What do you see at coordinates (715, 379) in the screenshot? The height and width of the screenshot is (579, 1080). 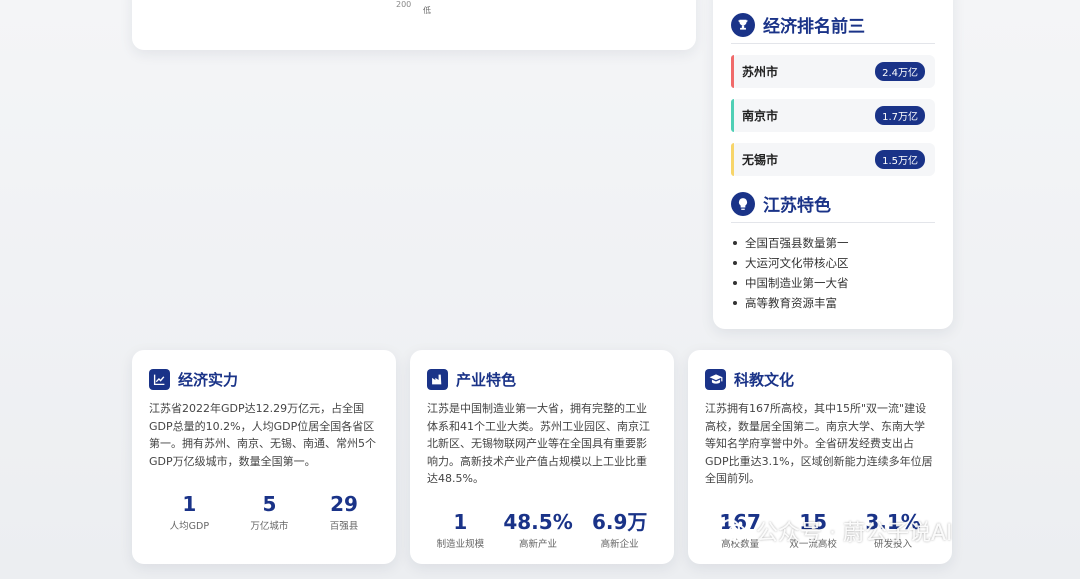 I see `graduation-cap-icon` at bounding box center [715, 379].